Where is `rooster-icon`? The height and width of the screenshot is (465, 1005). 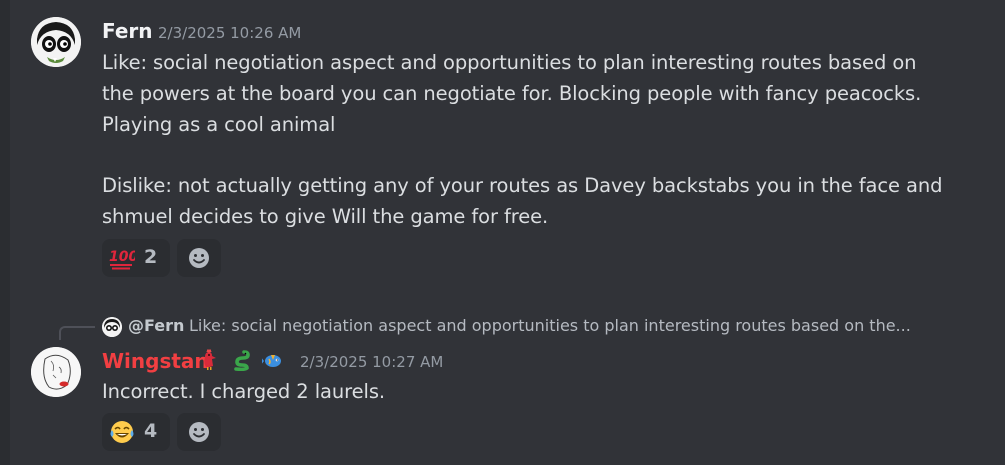
rooster-icon is located at coordinates (210, 359).